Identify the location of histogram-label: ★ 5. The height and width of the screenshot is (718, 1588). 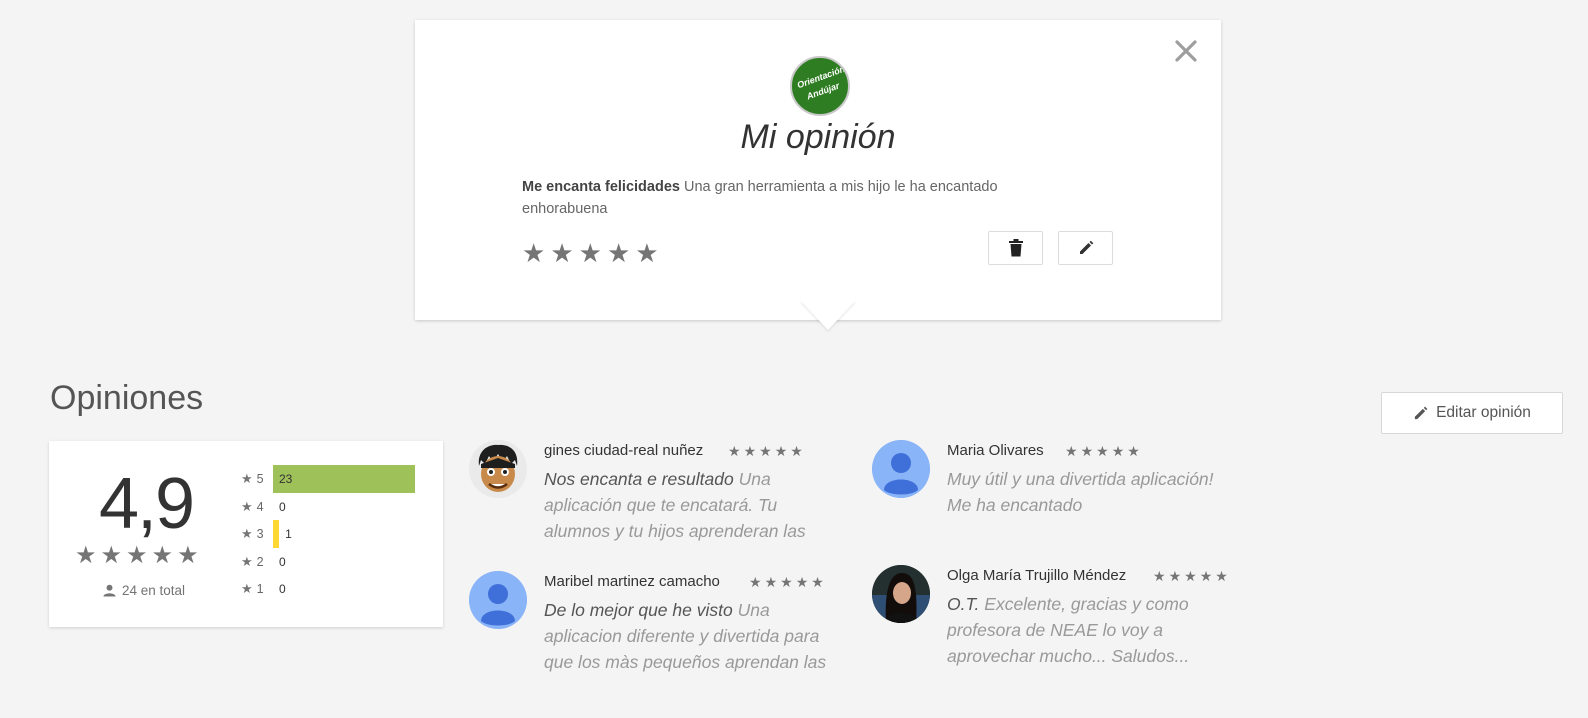
(257, 479).